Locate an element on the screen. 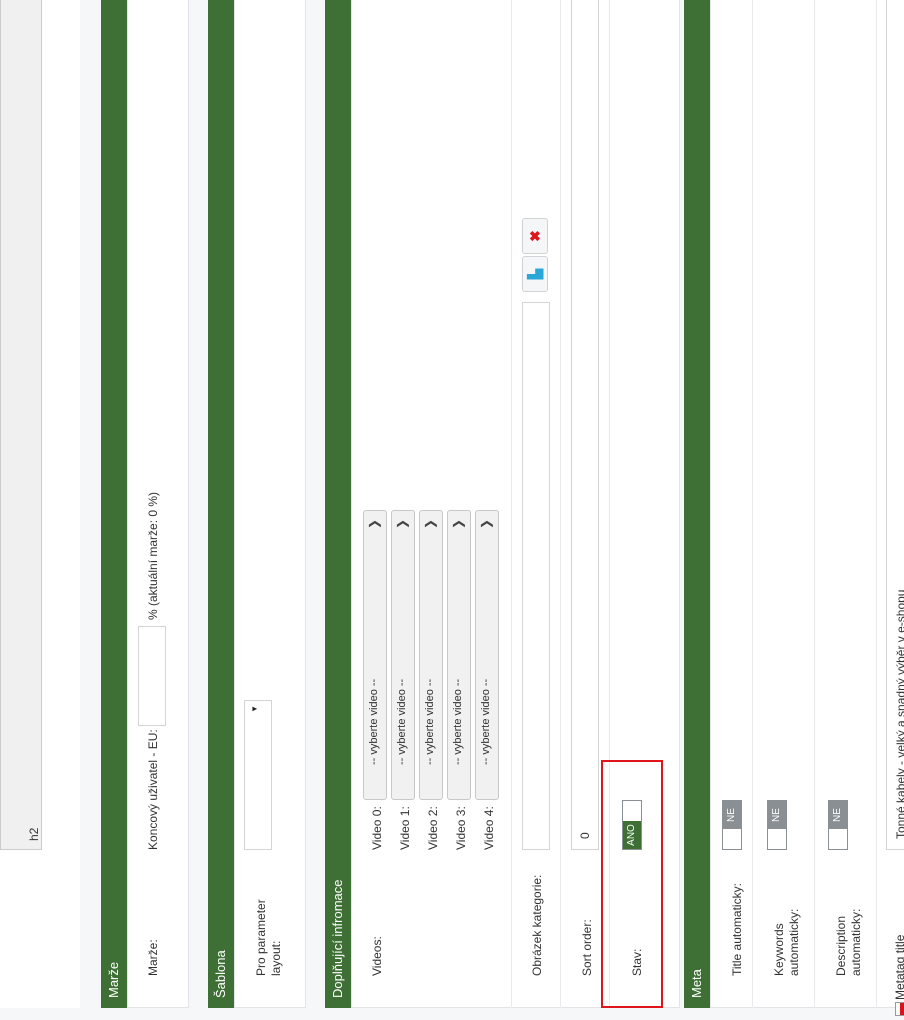 This screenshot has width=904, height=1020. description-auto-toggle-left is located at coordinates (838, 839).